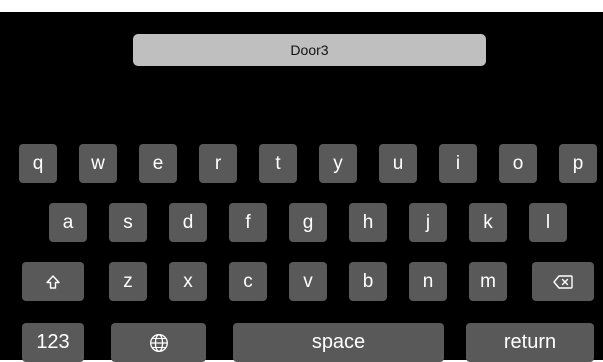 The width and height of the screenshot is (603, 362). Describe the element at coordinates (368, 281) in the screenshot. I see `key-b: b` at that location.